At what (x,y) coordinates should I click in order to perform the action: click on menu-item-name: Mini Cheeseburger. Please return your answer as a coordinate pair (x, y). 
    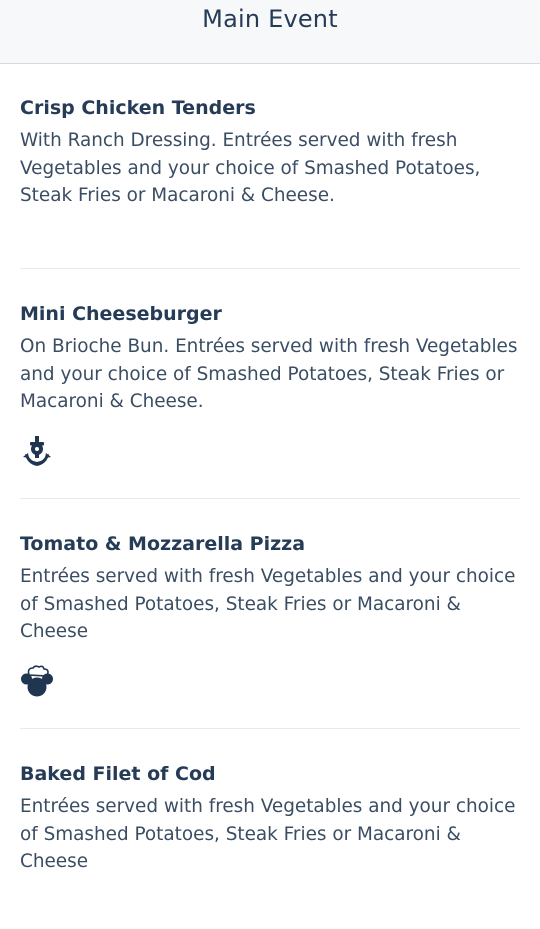
    Looking at the image, I should click on (121, 314).